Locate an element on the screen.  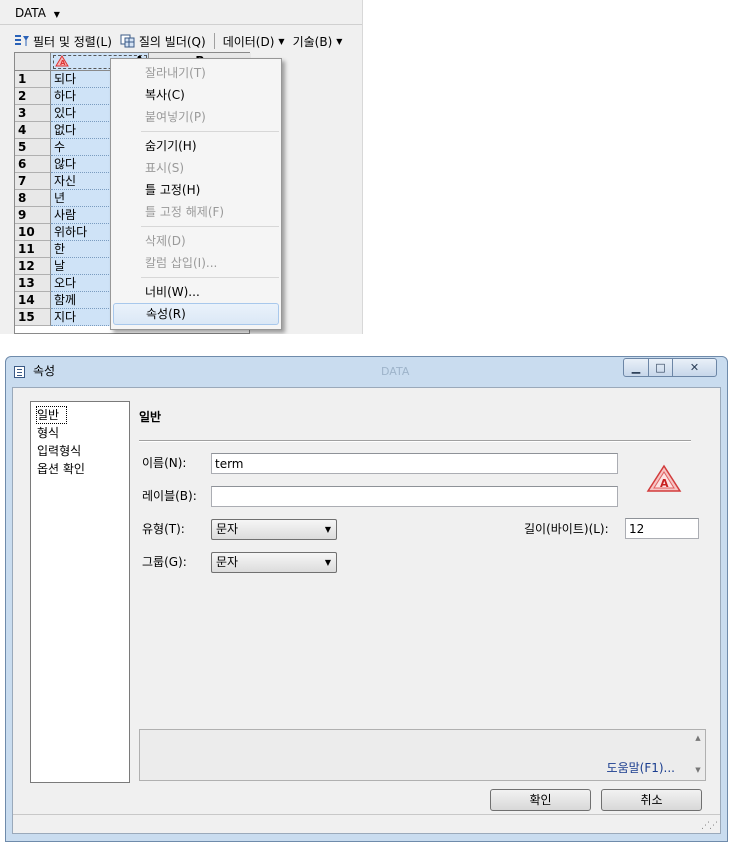
nav-item-general: 일반 is located at coordinates (51, 415).